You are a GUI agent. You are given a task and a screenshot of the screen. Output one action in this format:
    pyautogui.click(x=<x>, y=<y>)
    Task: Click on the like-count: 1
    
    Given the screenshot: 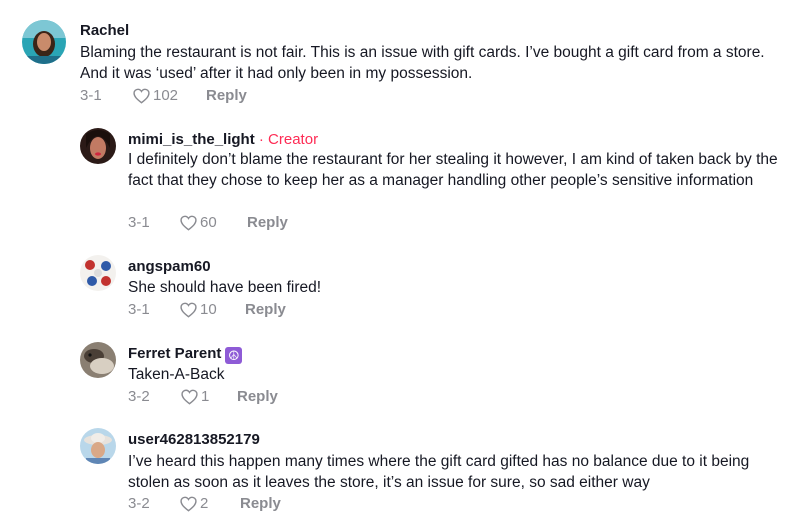 What is the action you would take?
    pyautogui.click(x=205, y=396)
    